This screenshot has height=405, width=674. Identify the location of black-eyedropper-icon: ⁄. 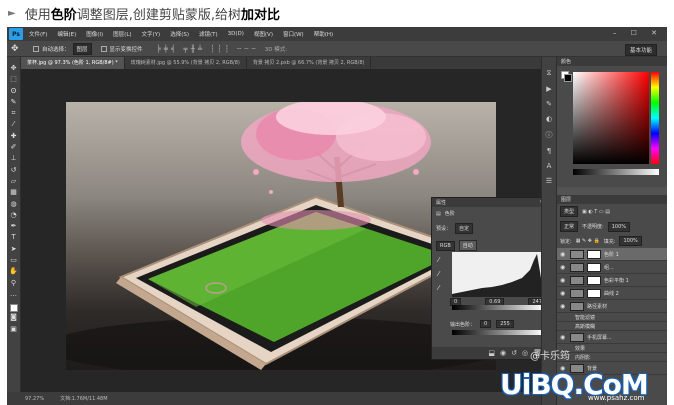
(438, 260).